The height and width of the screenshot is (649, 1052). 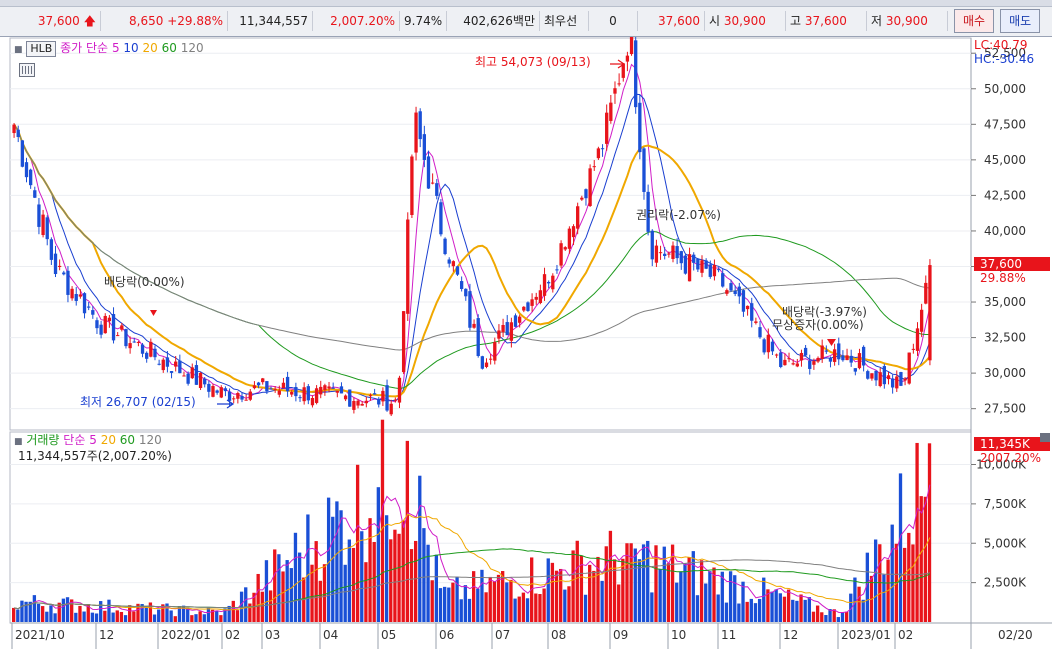 I want to click on turnover: 9.74%, so click(x=423, y=21).